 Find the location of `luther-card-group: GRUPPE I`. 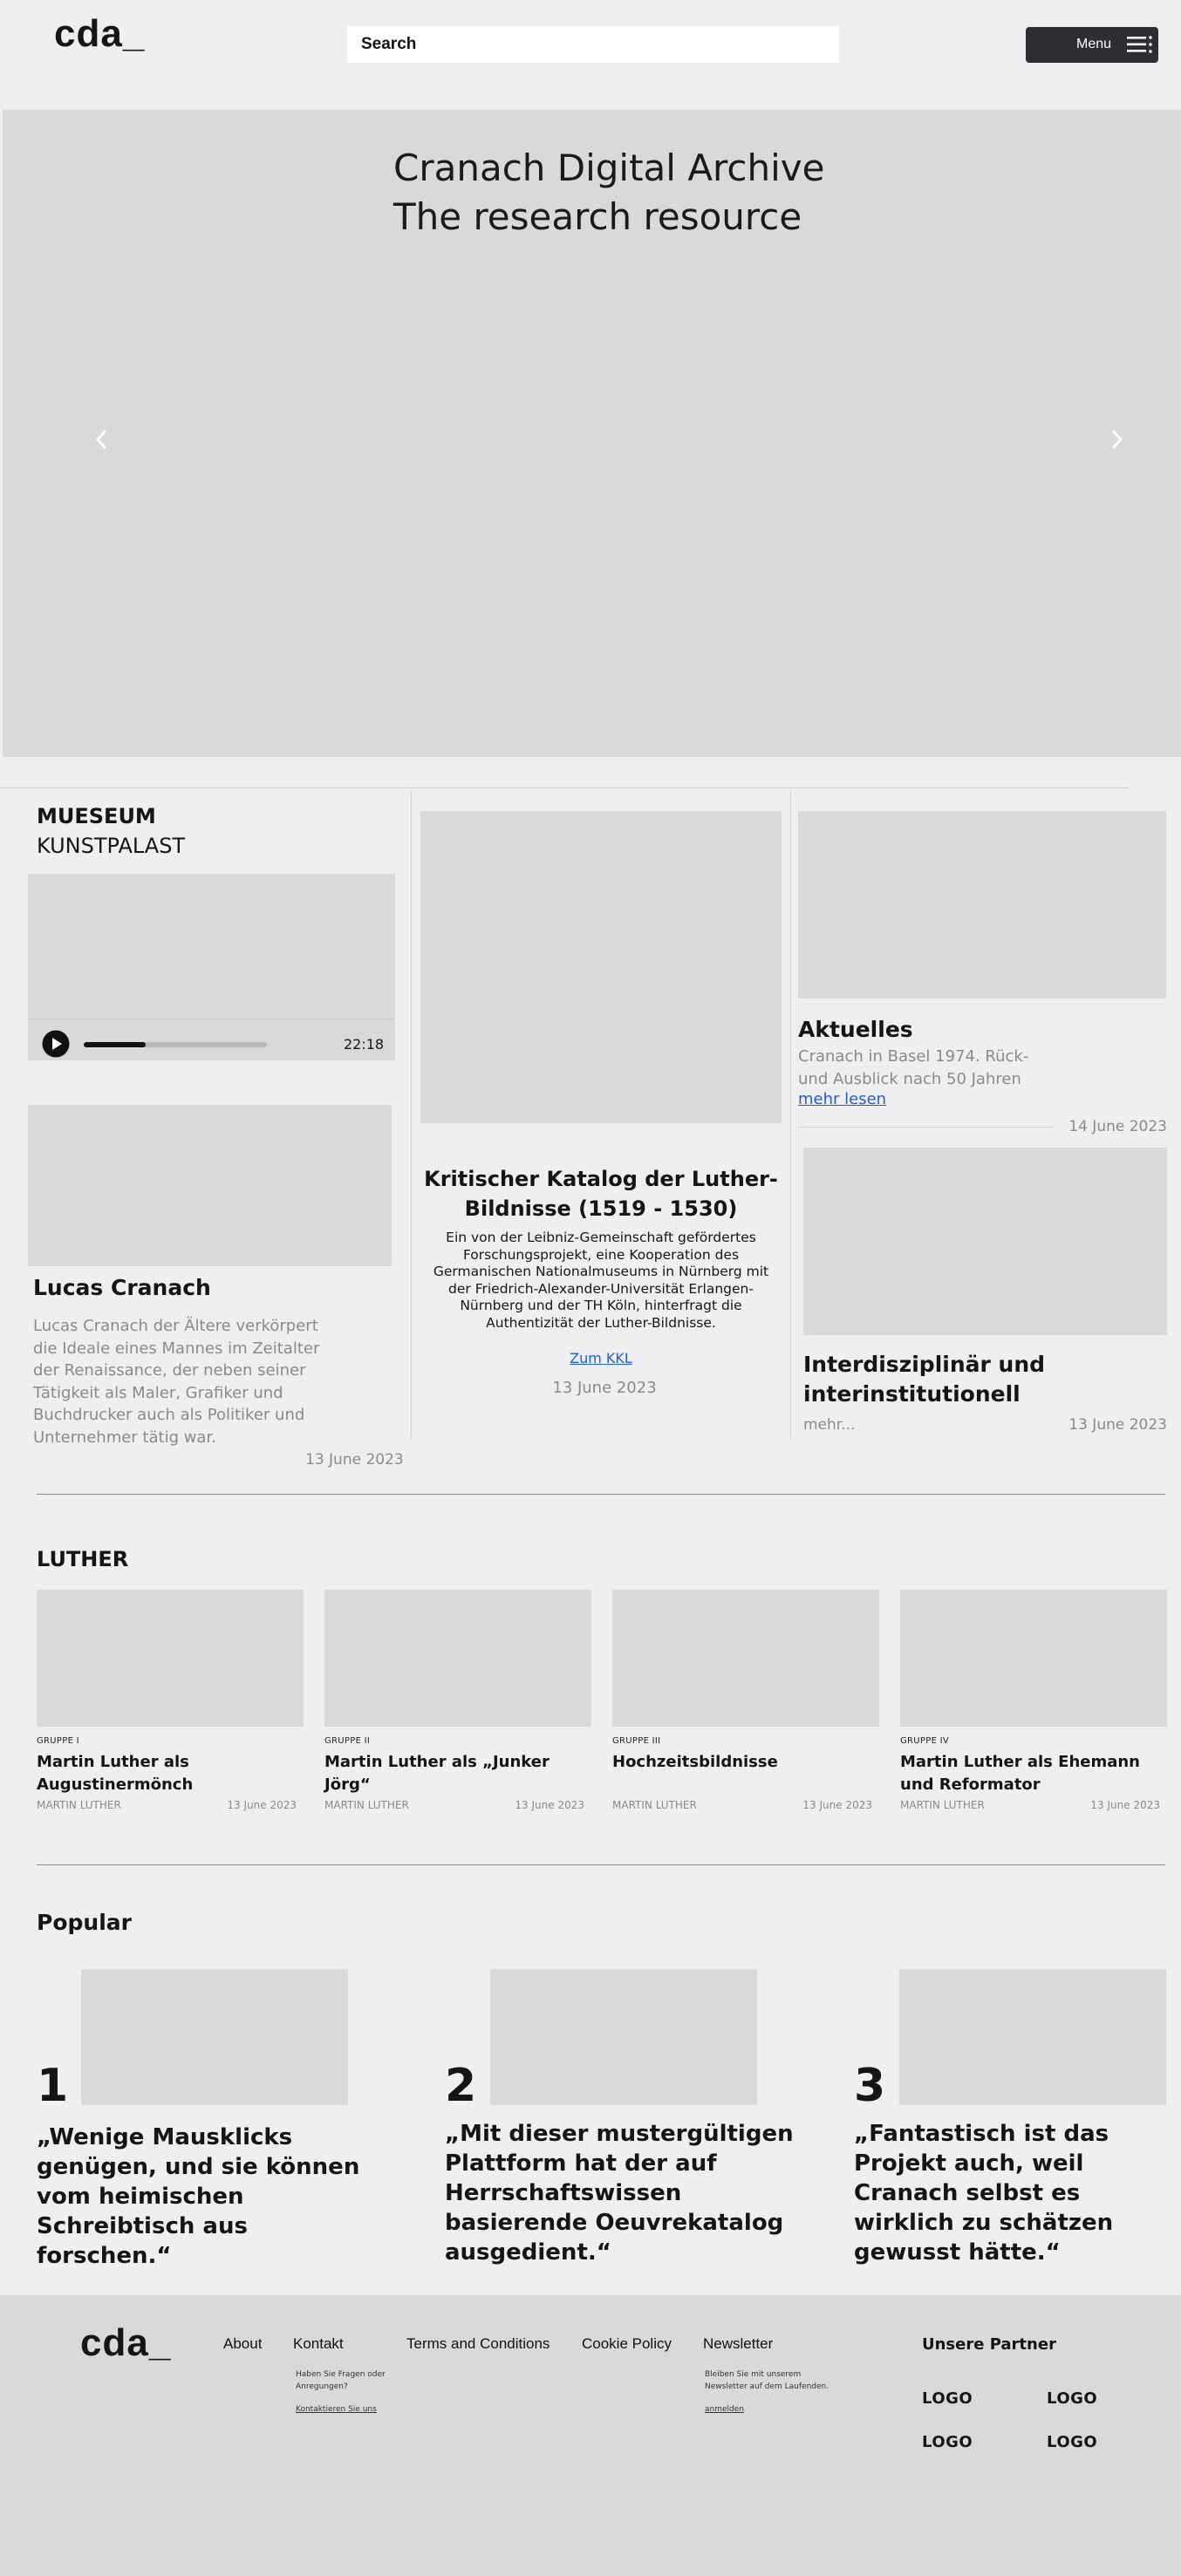

luther-card-group: GRUPPE I is located at coordinates (58, 1741).